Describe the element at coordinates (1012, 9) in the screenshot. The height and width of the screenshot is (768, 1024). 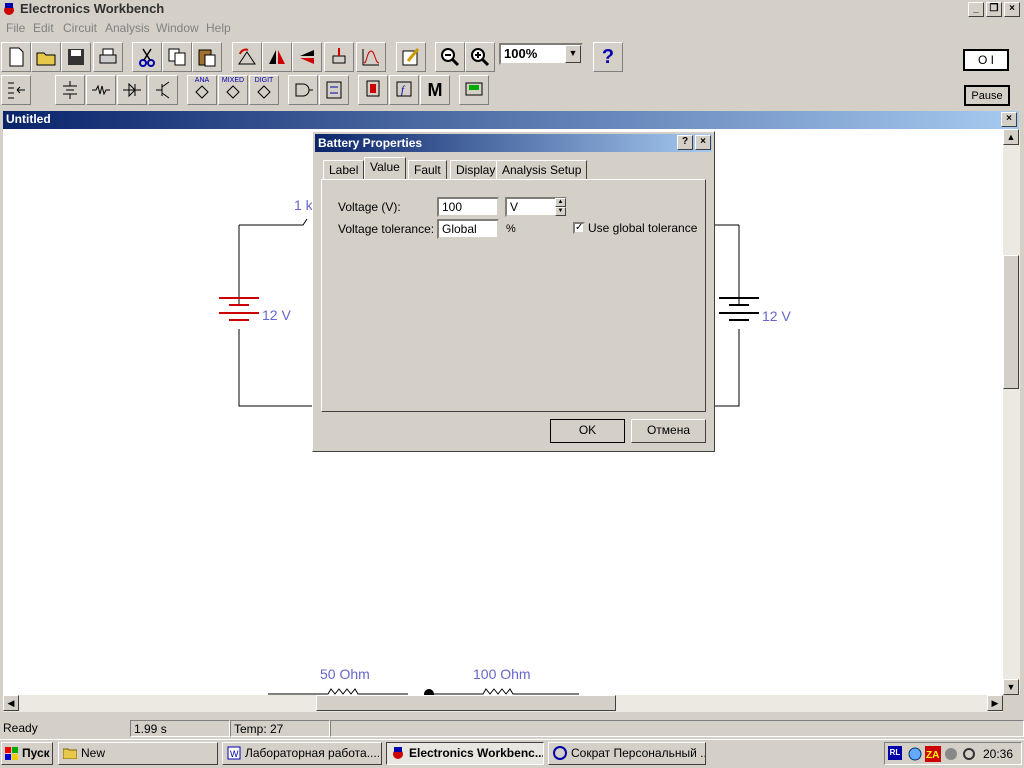
I see `close-button: ×` at that location.